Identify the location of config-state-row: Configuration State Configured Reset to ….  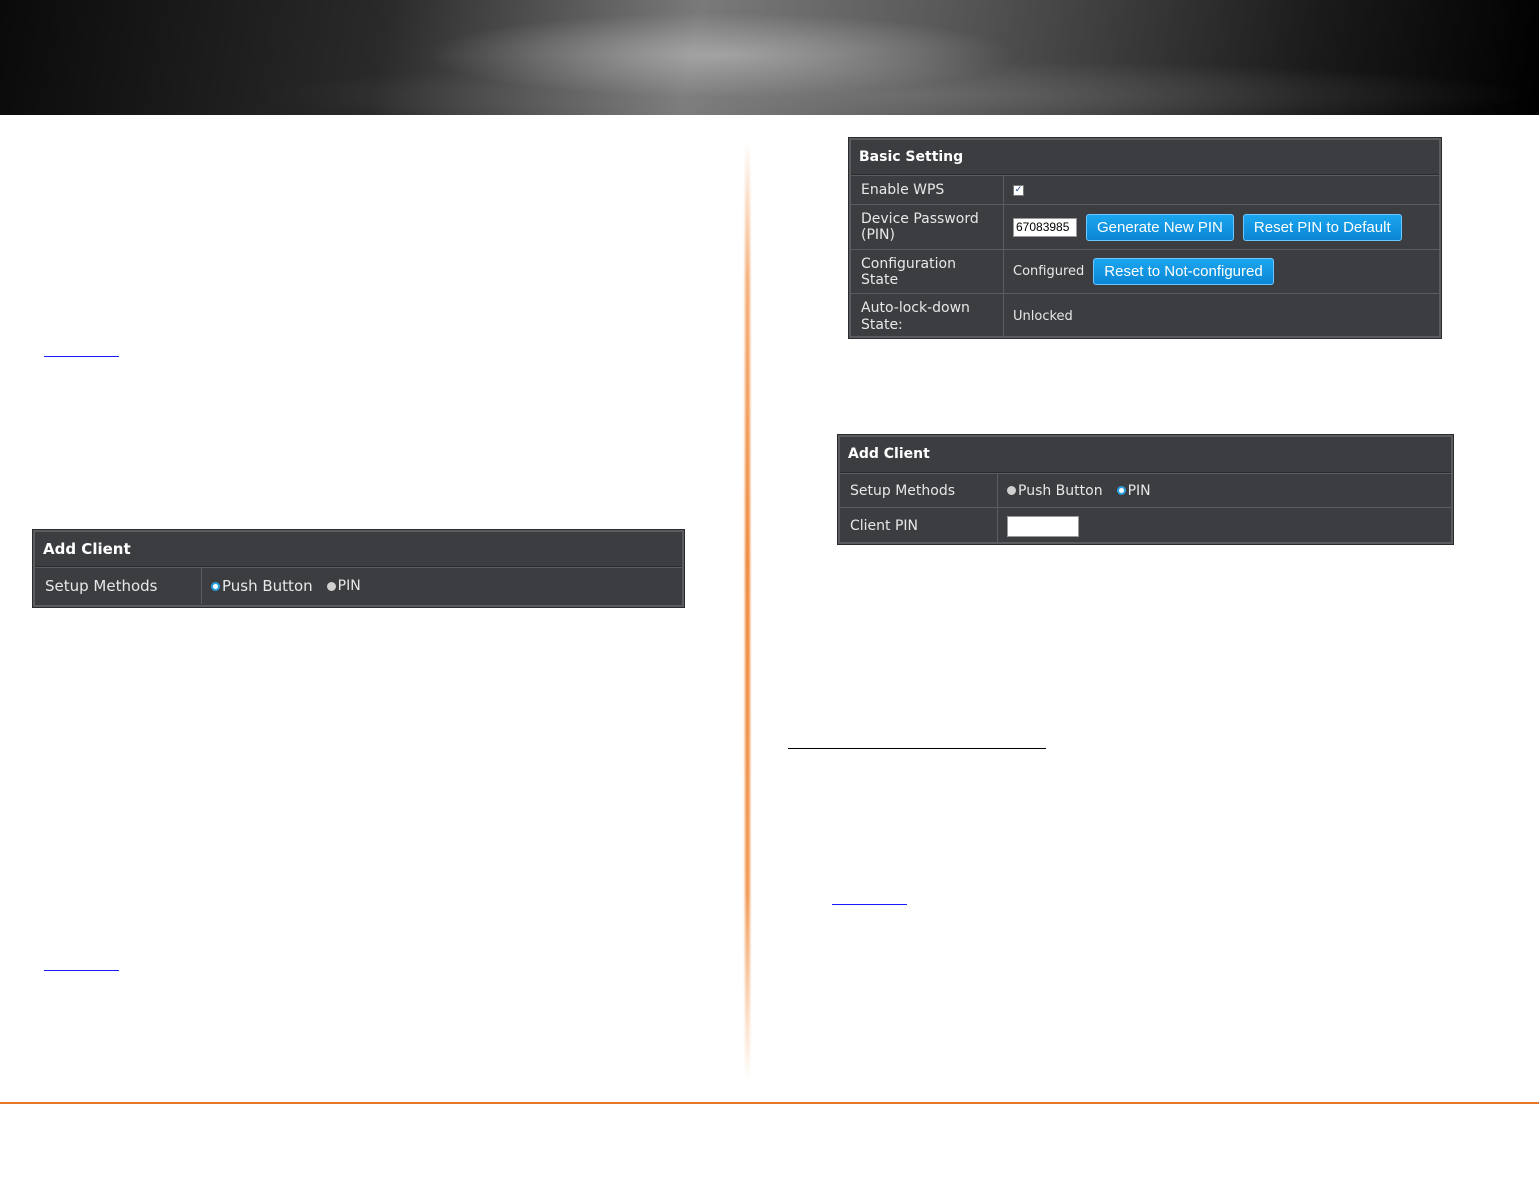
(1145, 271).